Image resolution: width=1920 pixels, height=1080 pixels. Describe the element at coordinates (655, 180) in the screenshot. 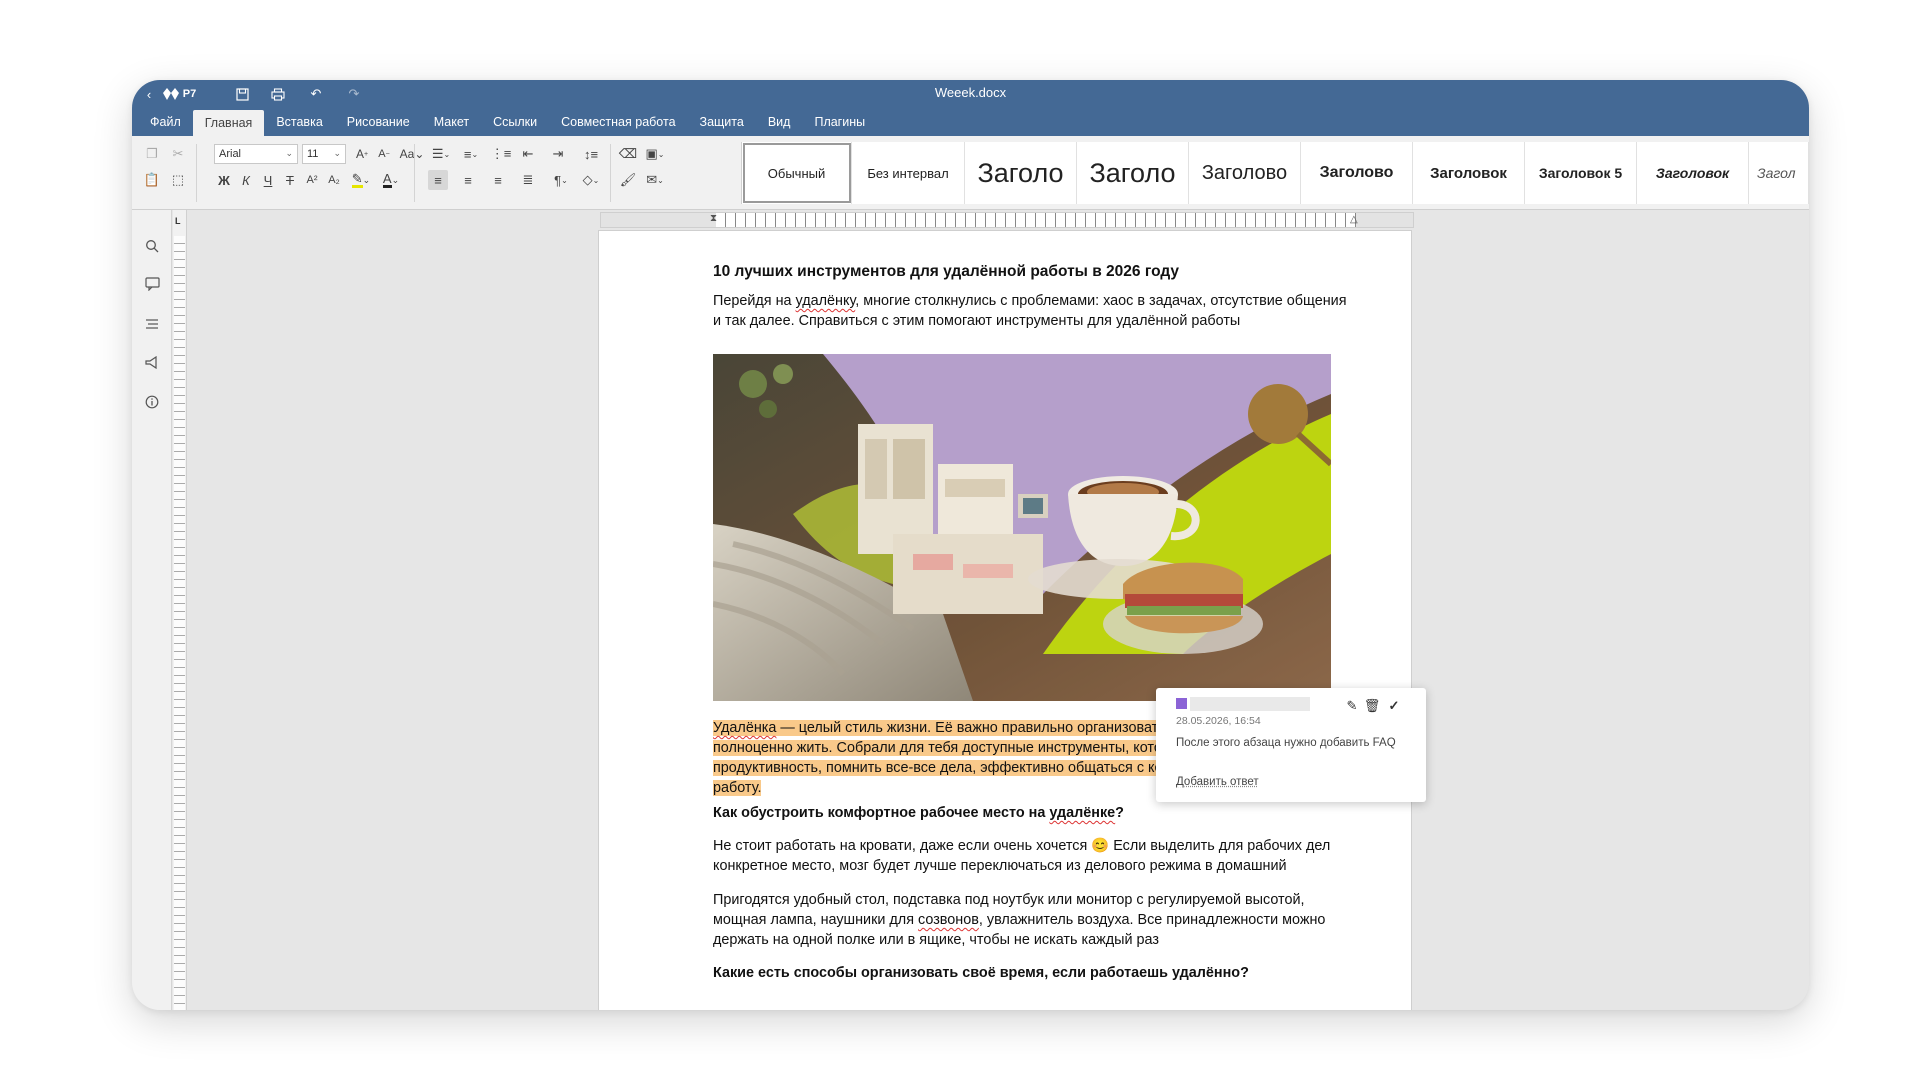

I see `mail-merge-icon: ✉ ⌄` at that location.